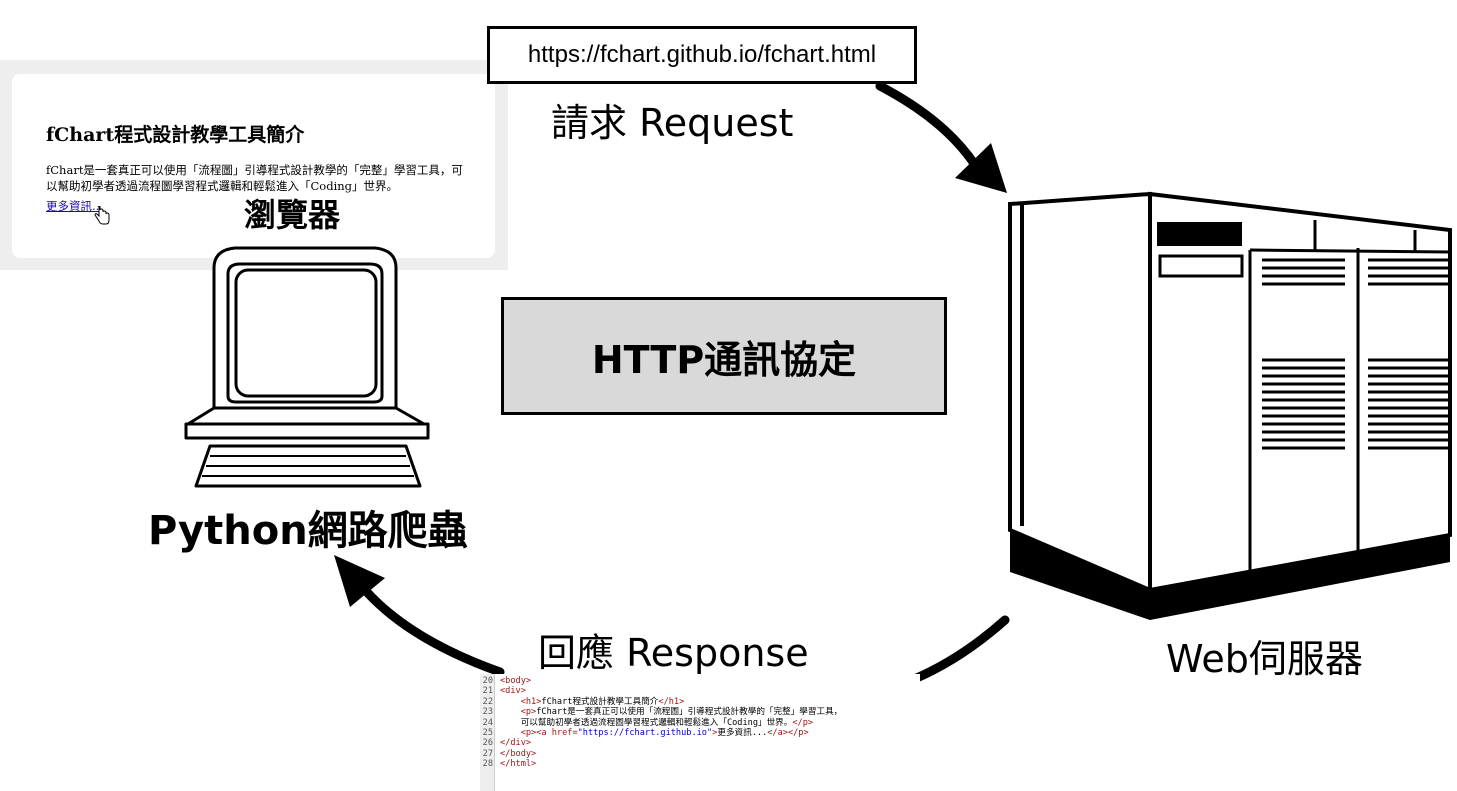  What do you see at coordinates (308, 531) in the screenshot?
I see `crawler-label: Python網路爬蟲` at bounding box center [308, 531].